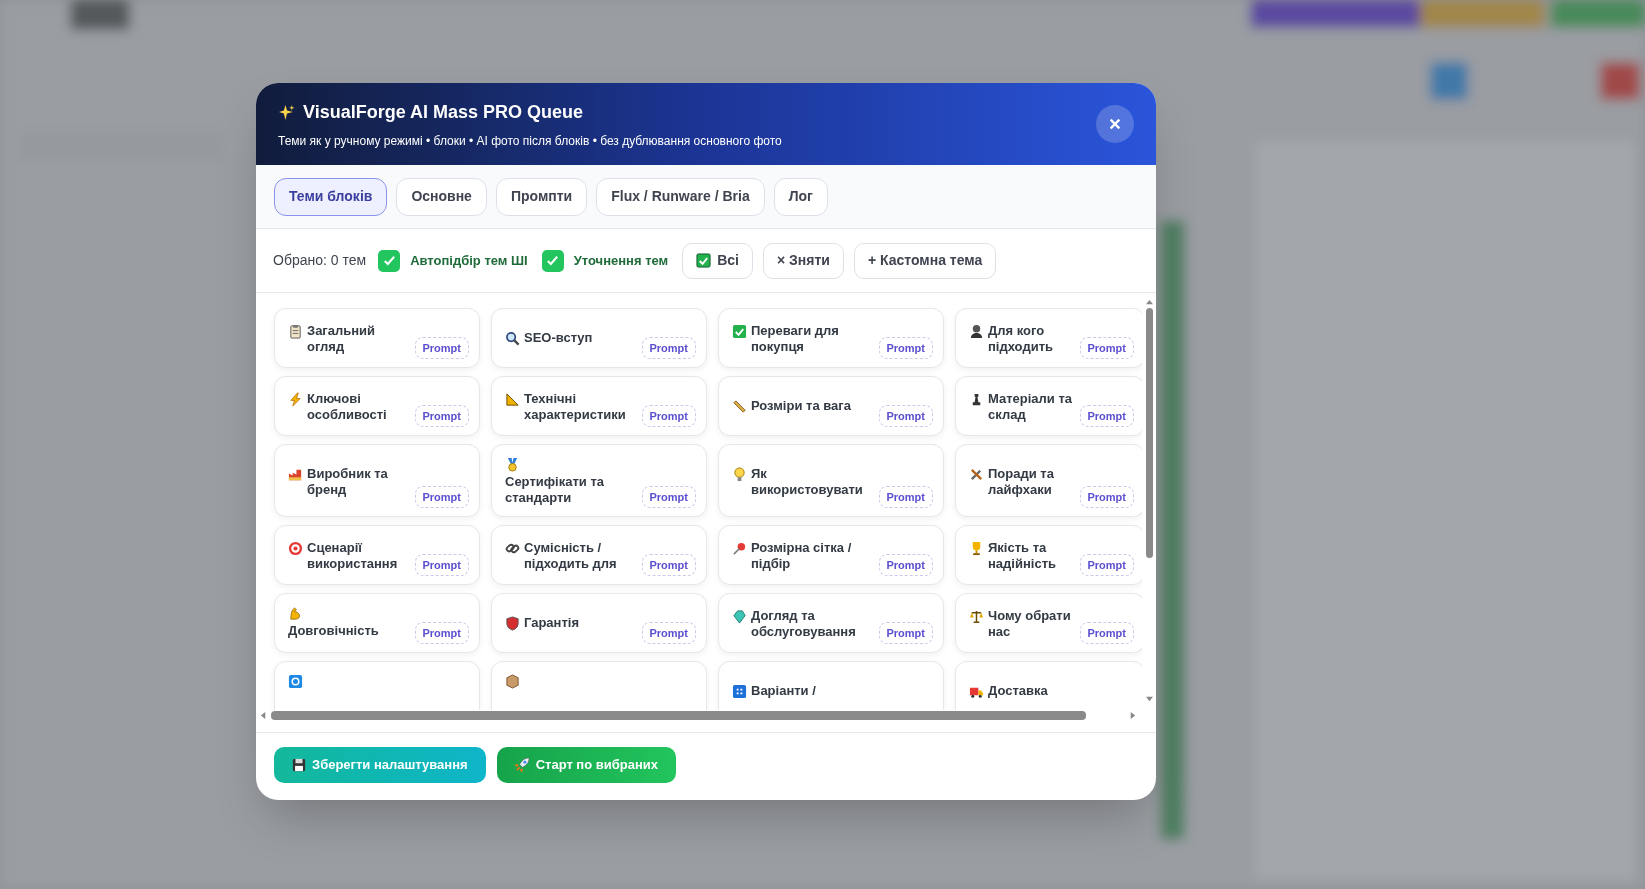  Describe the element at coordinates (512, 681) in the screenshot. I see `box-icon` at that location.